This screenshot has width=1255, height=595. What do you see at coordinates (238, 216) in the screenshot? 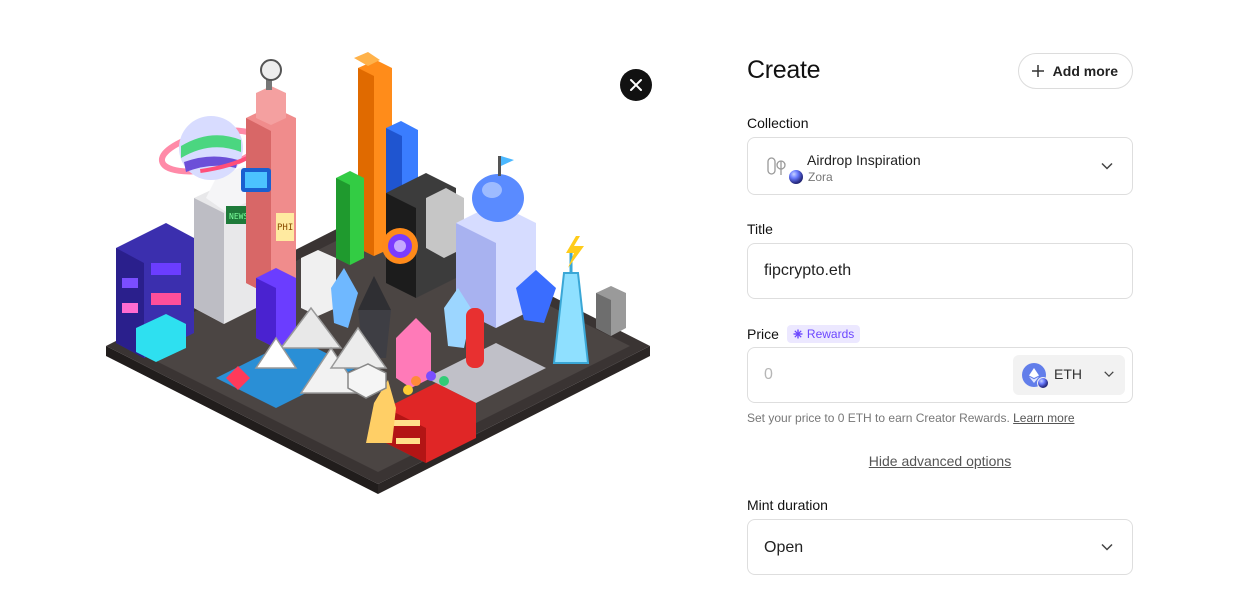
I see `svg-text: NEWS` at bounding box center [238, 216].